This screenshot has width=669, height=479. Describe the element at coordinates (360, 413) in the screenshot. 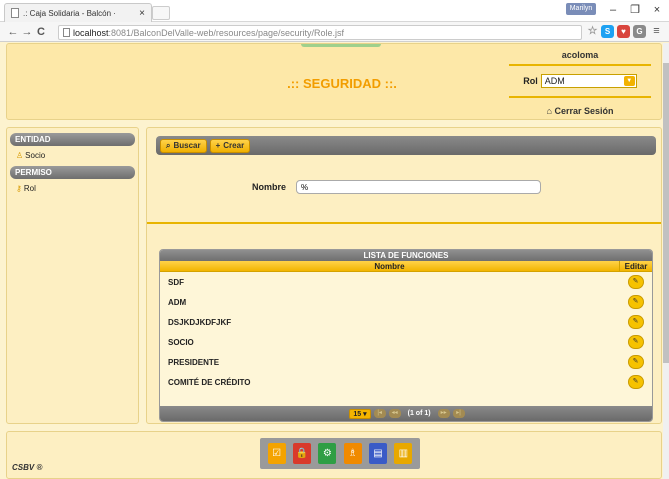

I see `rows-per-page-select: 15 ▾` at that location.